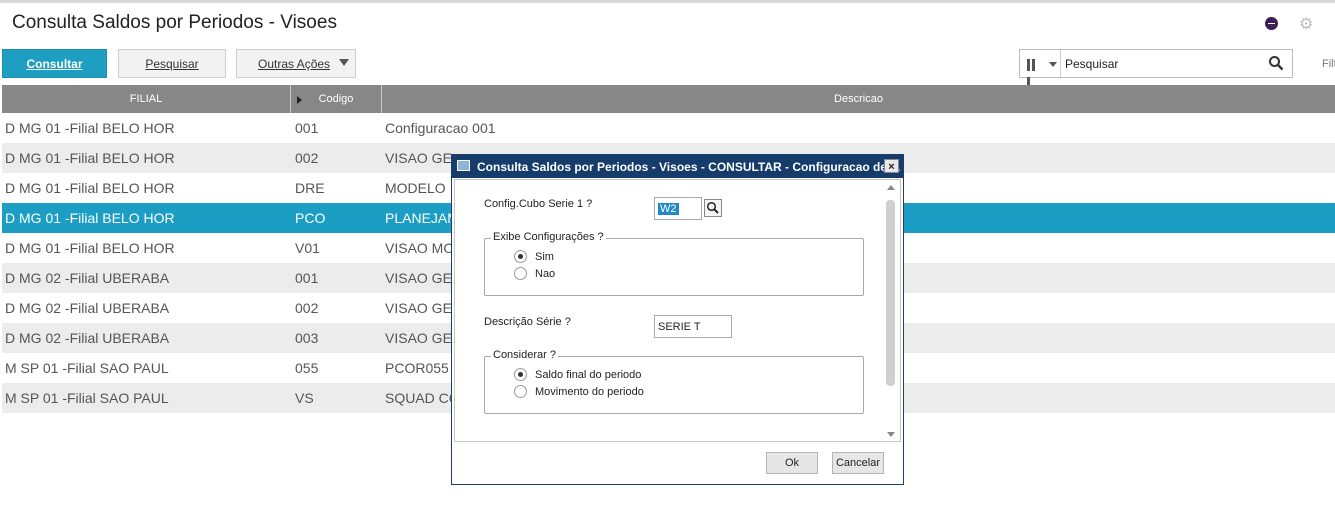 The height and width of the screenshot is (527, 1335). I want to click on radio-nao-label: Nao, so click(545, 274).